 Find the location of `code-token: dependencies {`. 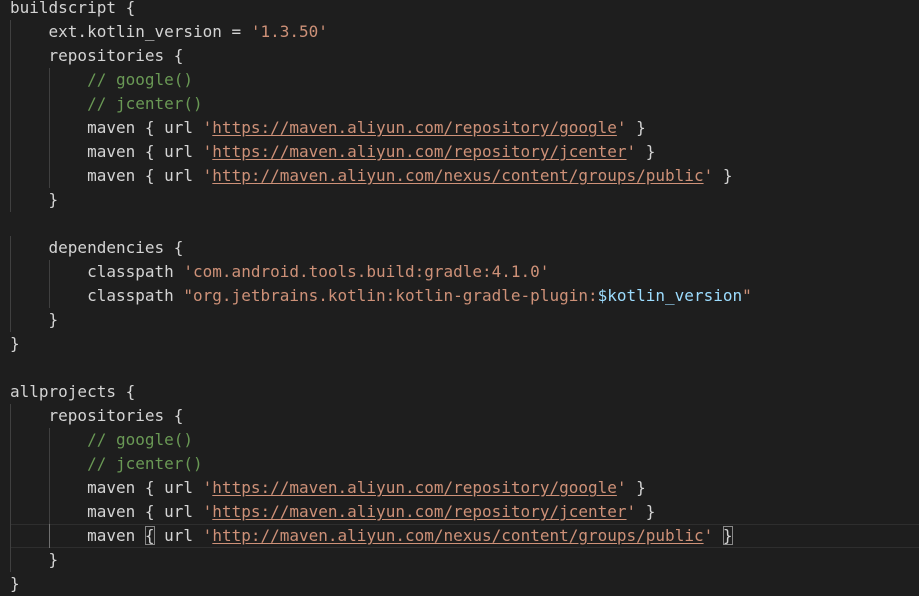

code-token: dependencies { is located at coordinates (116, 247).